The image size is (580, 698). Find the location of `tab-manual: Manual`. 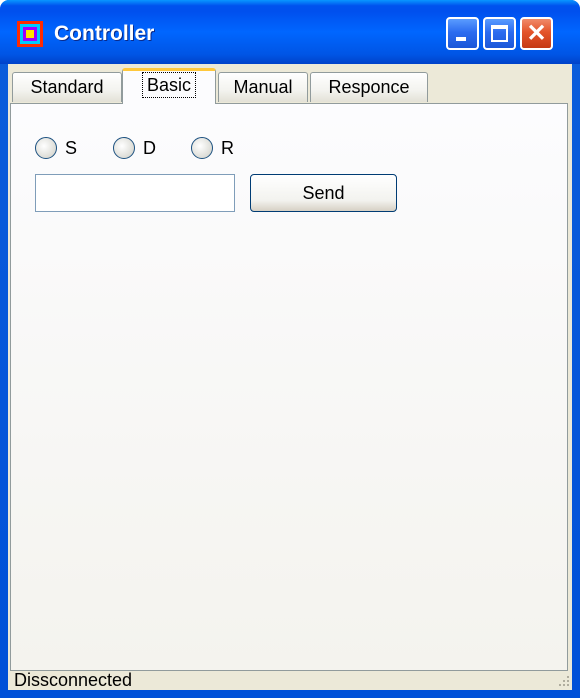

tab-manual: Manual is located at coordinates (263, 87).